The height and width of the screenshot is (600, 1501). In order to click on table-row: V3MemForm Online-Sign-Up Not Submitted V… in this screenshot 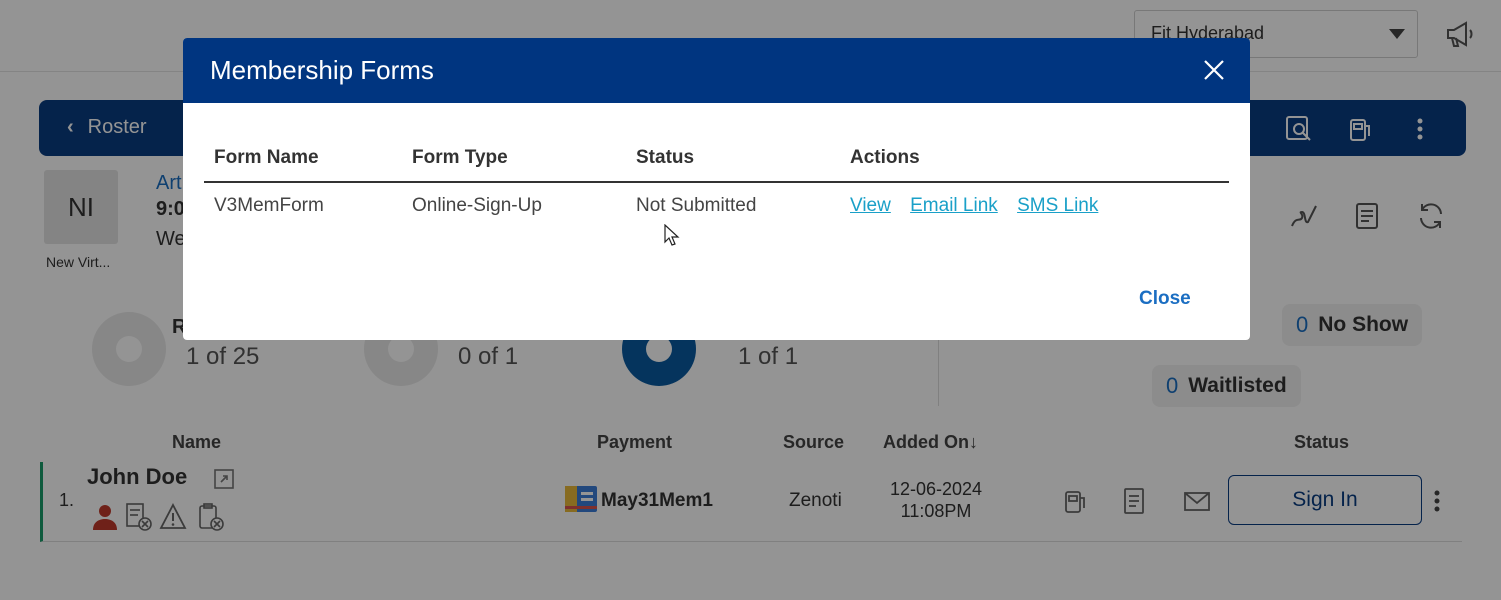, I will do `click(716, 205)`.